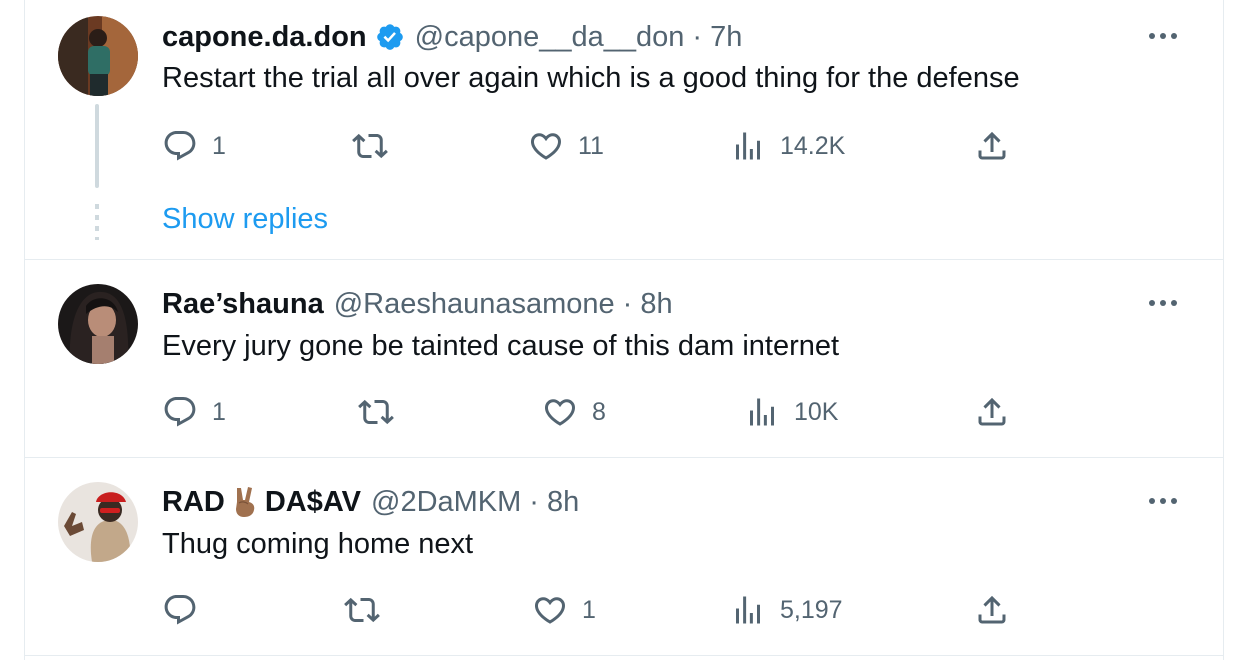 The width and height of the screenshot is (1242, 660). Describe the element at coordinates (474, 304) in the screenshot. I see `author-handle: @Raeshaunasamone` at that location.